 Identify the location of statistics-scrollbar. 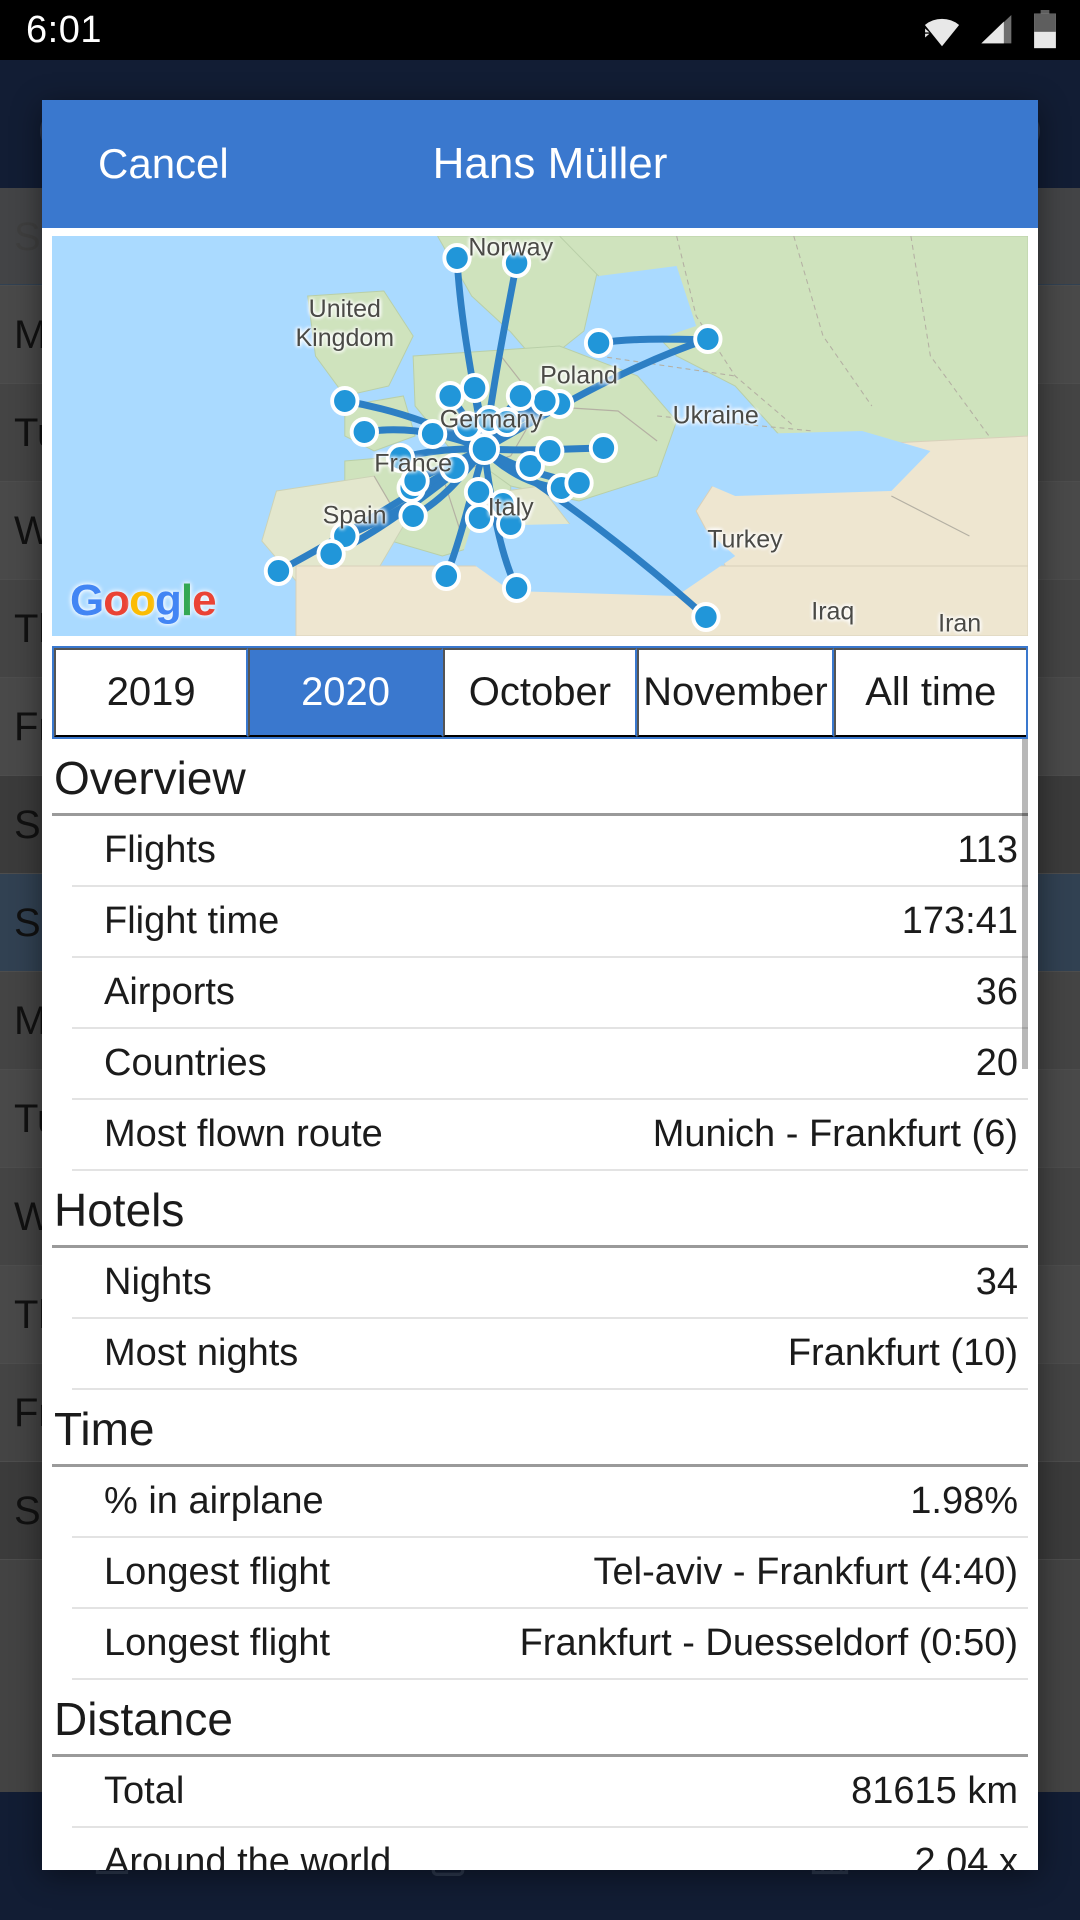
(1025, 904).